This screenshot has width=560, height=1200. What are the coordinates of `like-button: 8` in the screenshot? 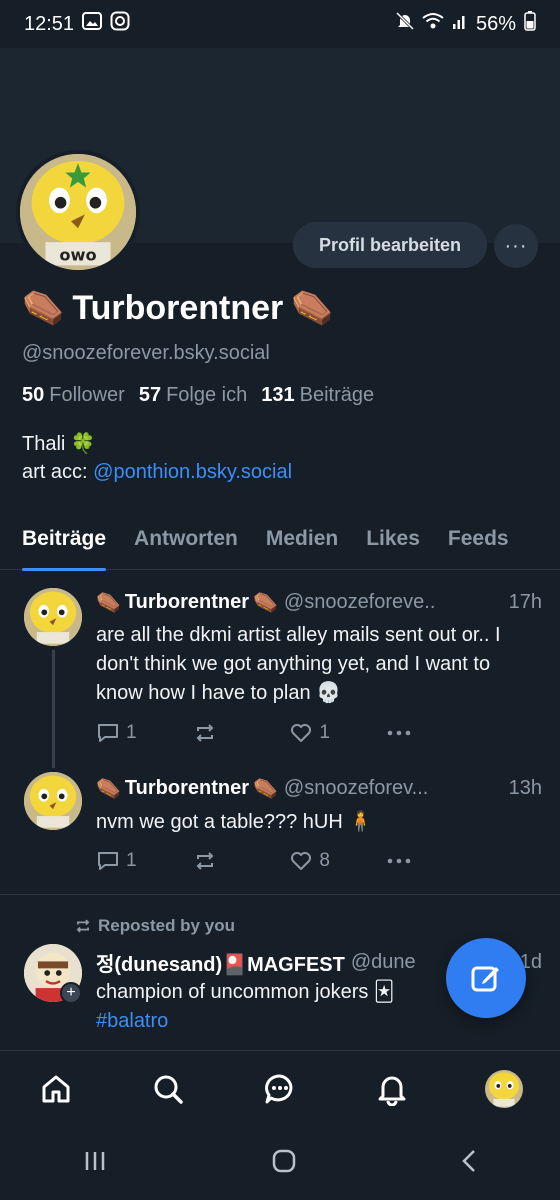 It's located at (329, 861).